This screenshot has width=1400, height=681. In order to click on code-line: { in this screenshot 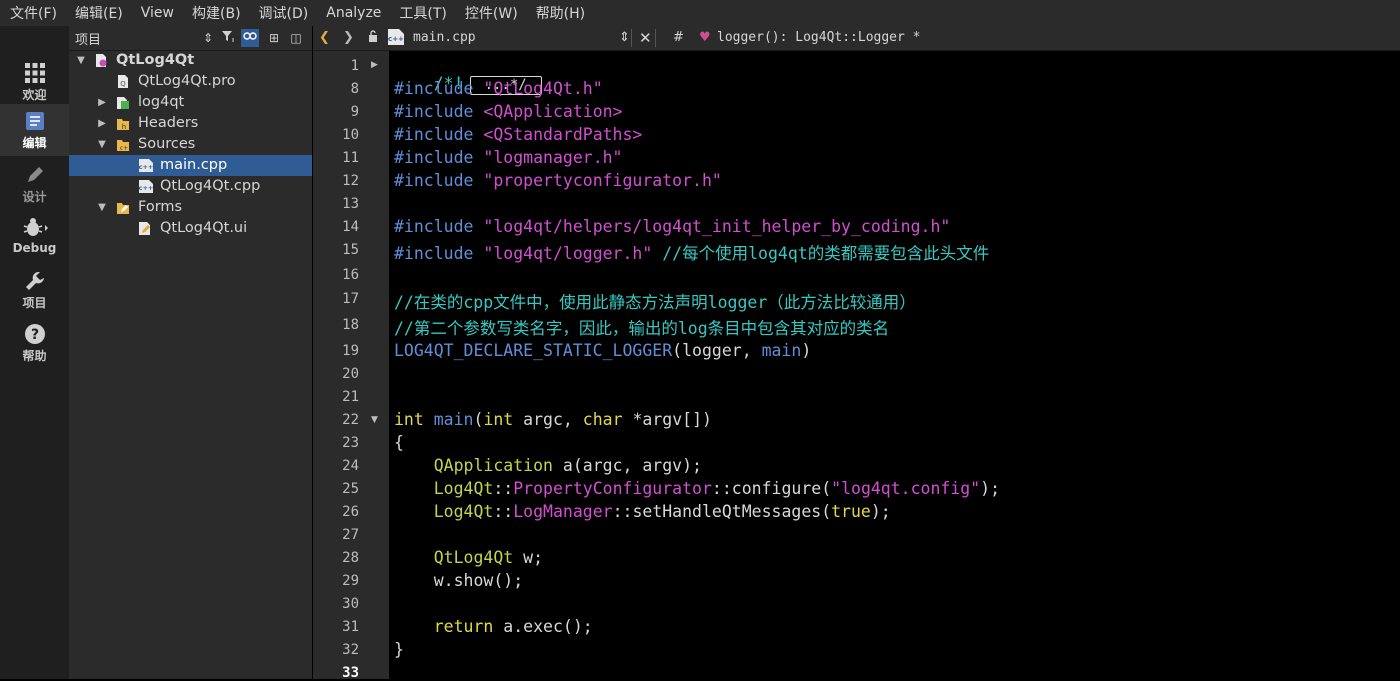, I will do `click(399, 442)`.